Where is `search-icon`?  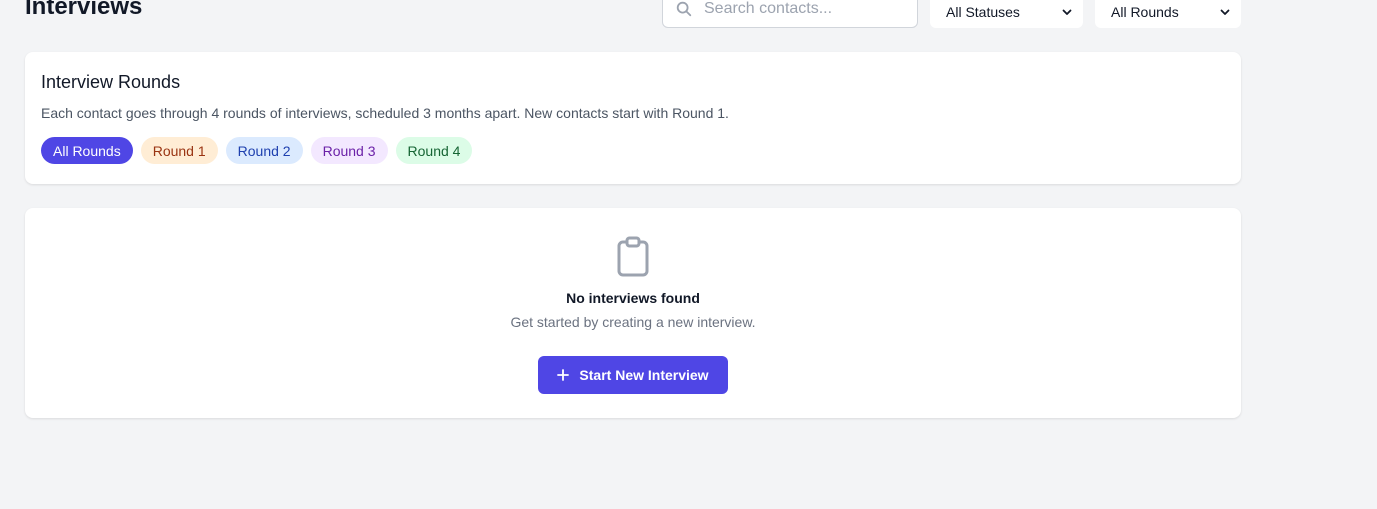
search-icon is located at coordinates (684, 9).